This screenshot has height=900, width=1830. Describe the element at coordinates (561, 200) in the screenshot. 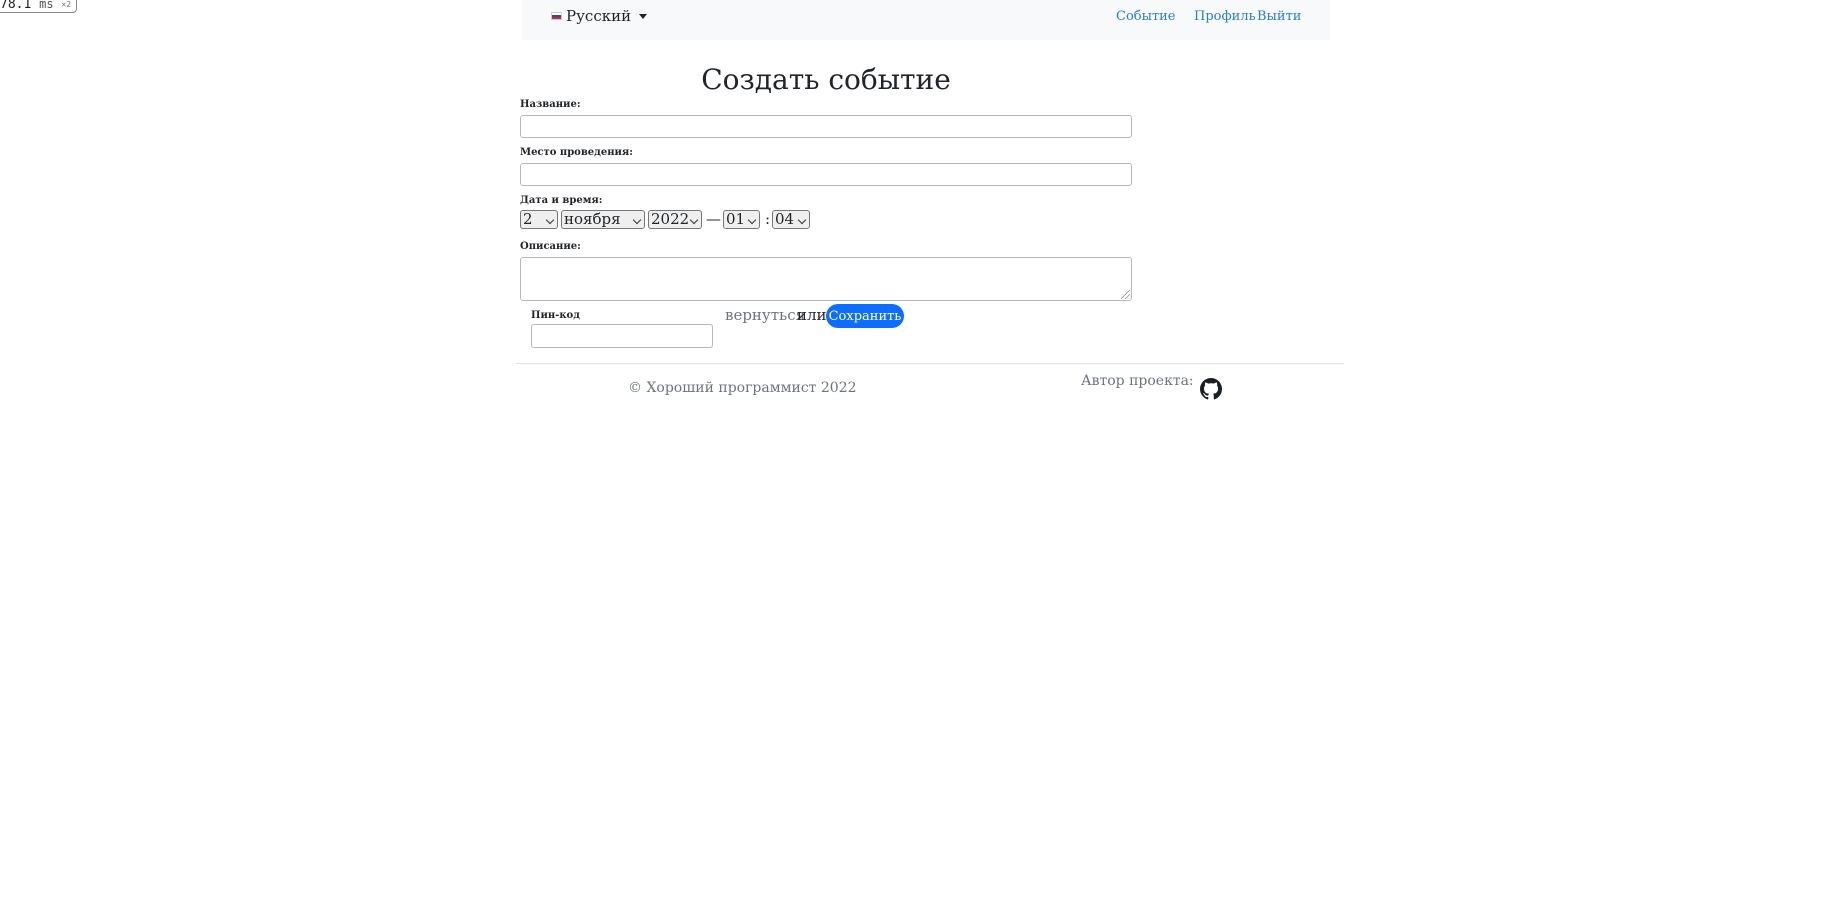

I see `datetime-label: Дата и время:` at that location.